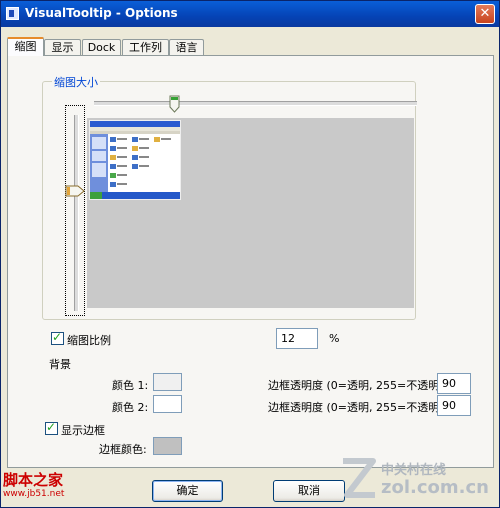 Image resolution: width=500 pixels, height=508 pixels. I want to click on opacity2-input: 90, so click(454, 405).